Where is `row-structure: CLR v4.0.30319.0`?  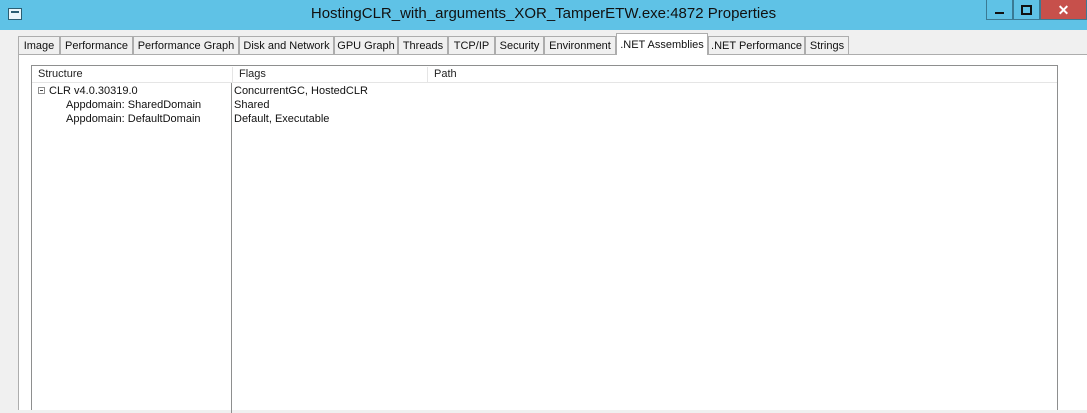
row-structure: CLR v4.0.30319.0 is located at coordinates (93, 91).